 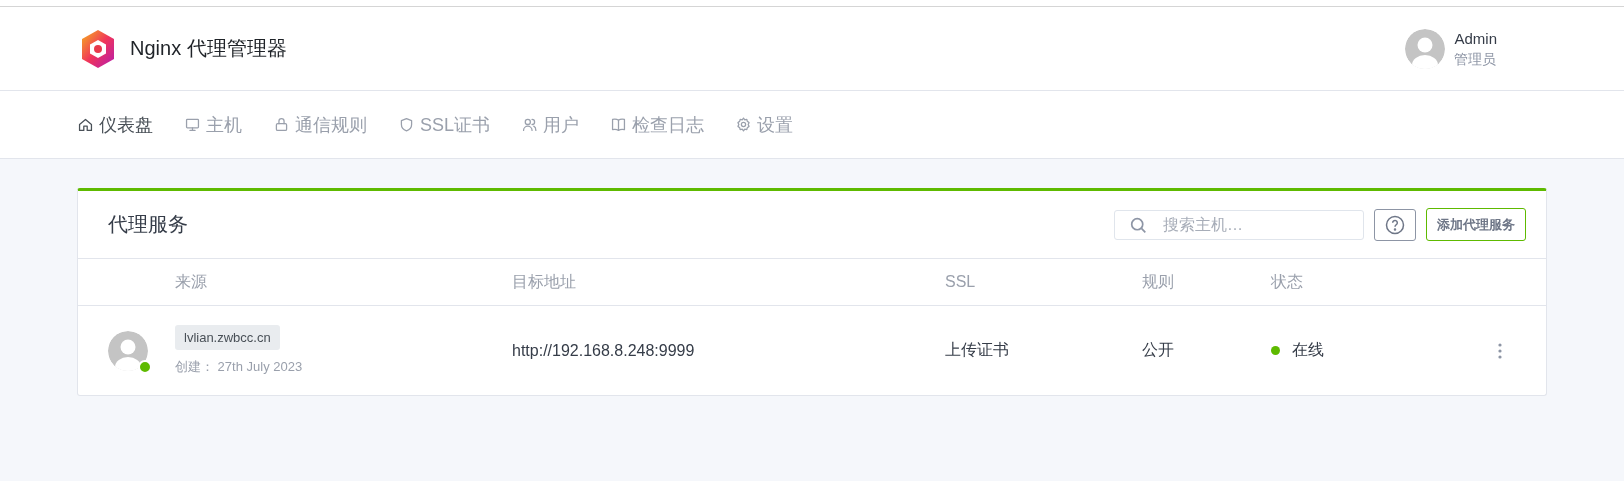 I want to click on help-button, so click(x=1395, y=224).